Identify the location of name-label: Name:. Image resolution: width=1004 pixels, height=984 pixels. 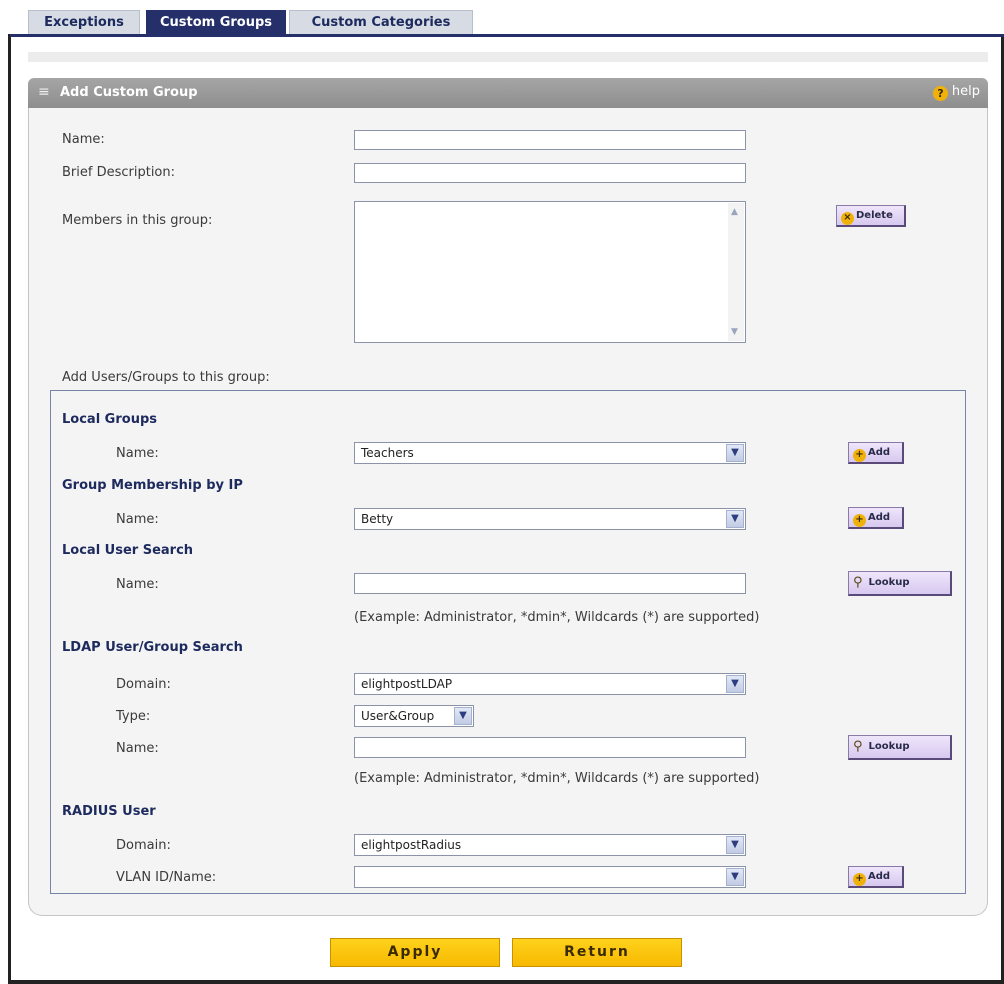
(83, 139).